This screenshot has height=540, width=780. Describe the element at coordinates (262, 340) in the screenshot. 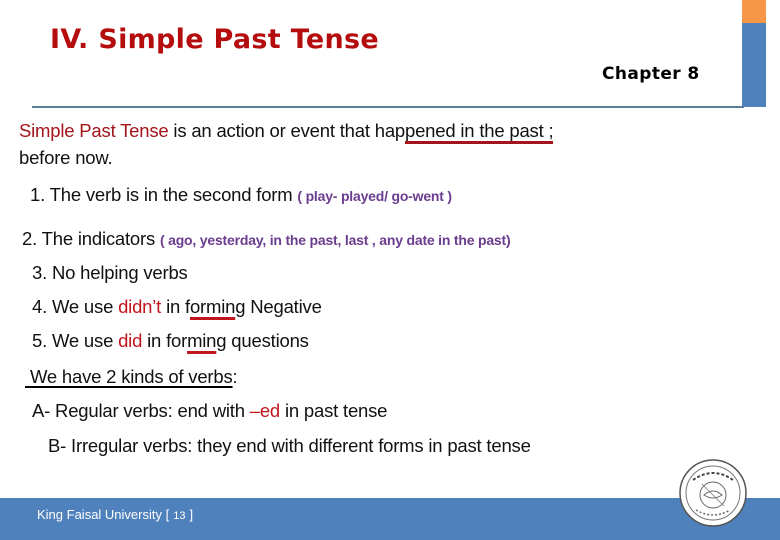

I see `rule-text: g questions` at that location.